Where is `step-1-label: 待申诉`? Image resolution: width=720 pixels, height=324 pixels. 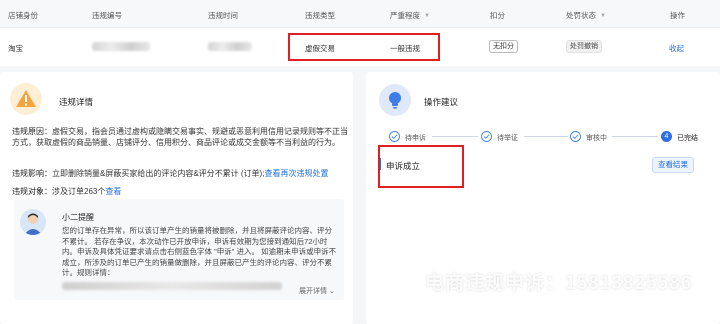
step-1-label: 待申诉 is located at coordinates (415, 138).